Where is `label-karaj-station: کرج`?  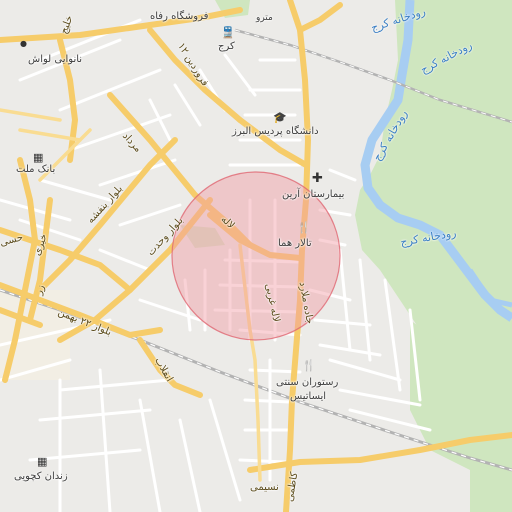
label-karaj-station: کرج is located at coordinates (226, 47).